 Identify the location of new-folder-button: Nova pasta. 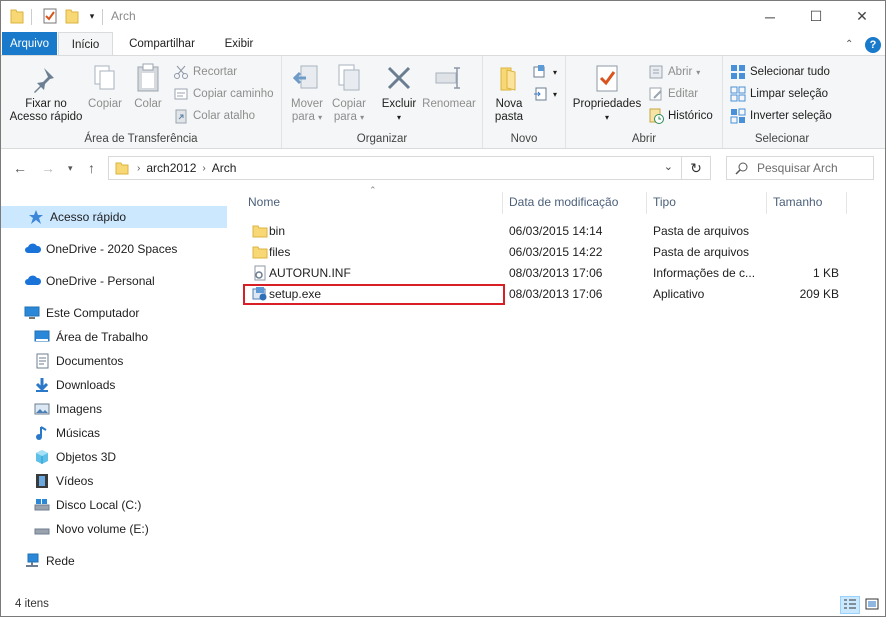
(509, 93).